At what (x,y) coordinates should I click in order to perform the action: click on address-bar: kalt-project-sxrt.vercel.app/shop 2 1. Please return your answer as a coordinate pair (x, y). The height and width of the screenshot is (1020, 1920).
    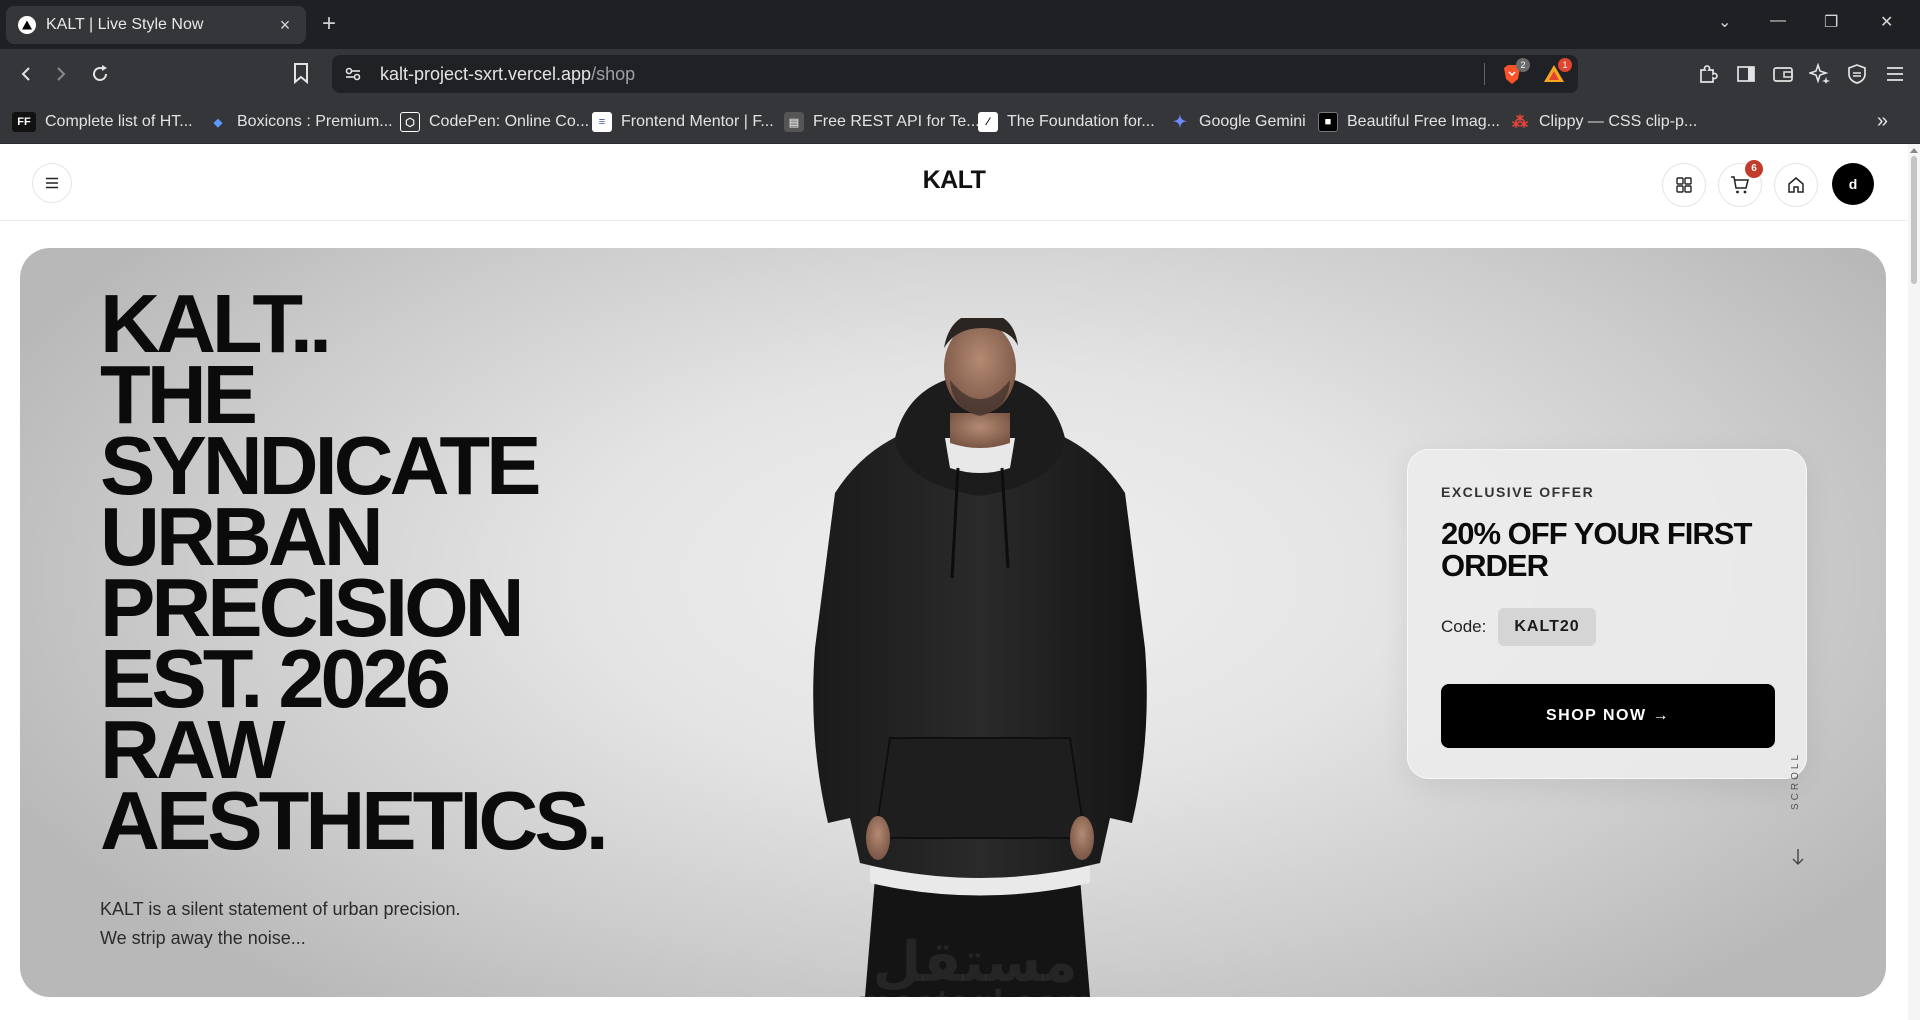
    Looking at the image, I should click on (955, 74).